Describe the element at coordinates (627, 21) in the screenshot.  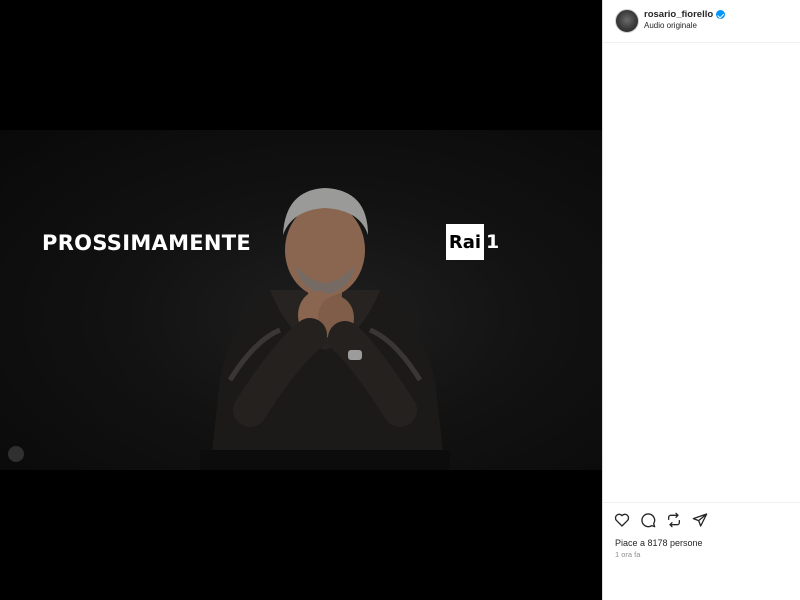
I see `avatar` at that location.